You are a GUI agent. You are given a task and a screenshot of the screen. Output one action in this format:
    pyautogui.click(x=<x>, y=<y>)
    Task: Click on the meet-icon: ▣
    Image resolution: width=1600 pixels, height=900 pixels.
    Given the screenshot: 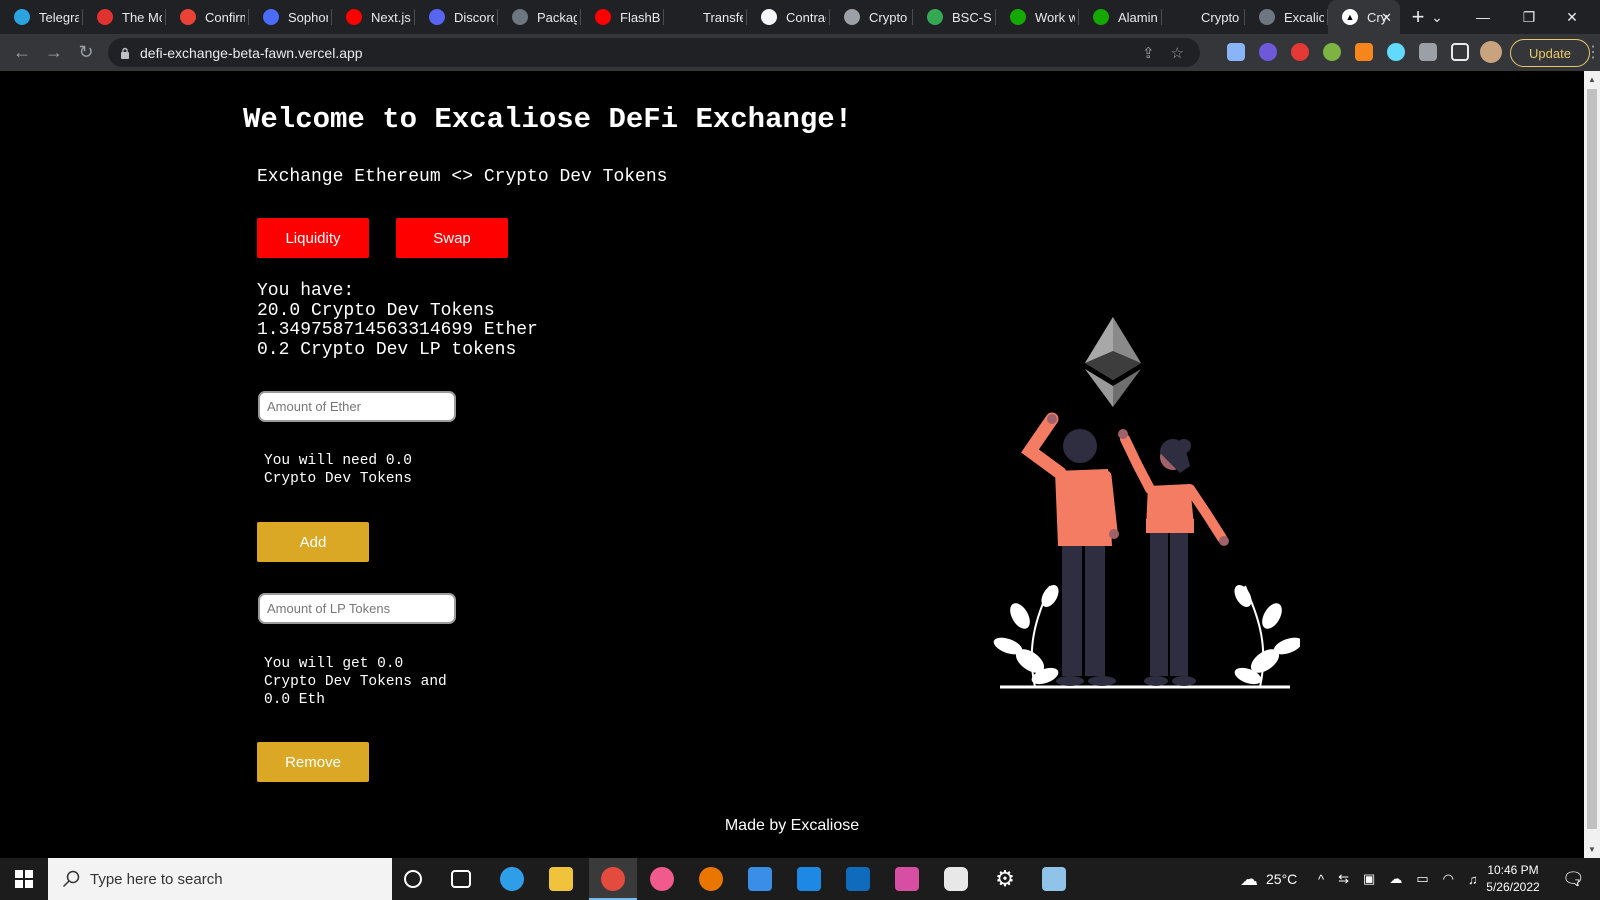 What is the action you would take?
    pyautogui.click(x=1369, y=879)
    